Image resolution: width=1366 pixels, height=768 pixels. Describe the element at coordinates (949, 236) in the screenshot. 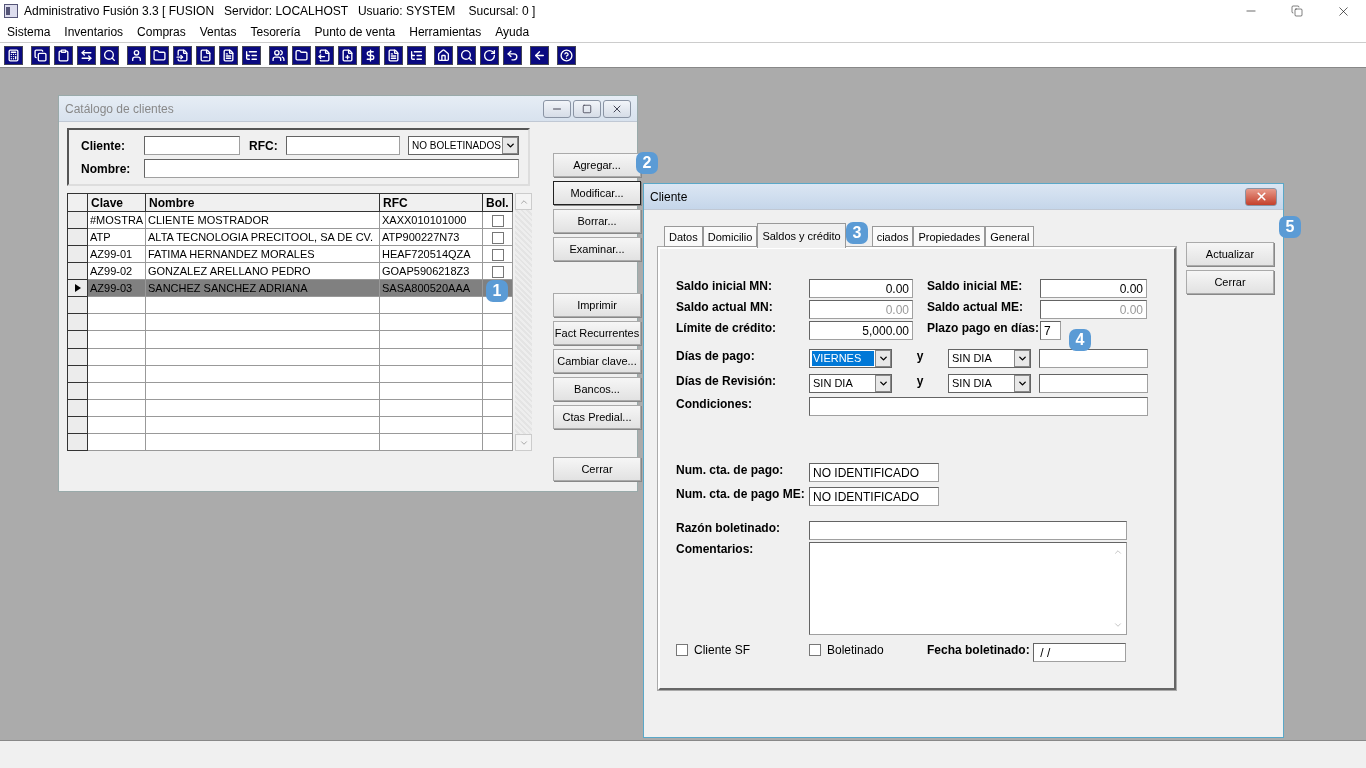

I see `tab: Propiedades` at that location.